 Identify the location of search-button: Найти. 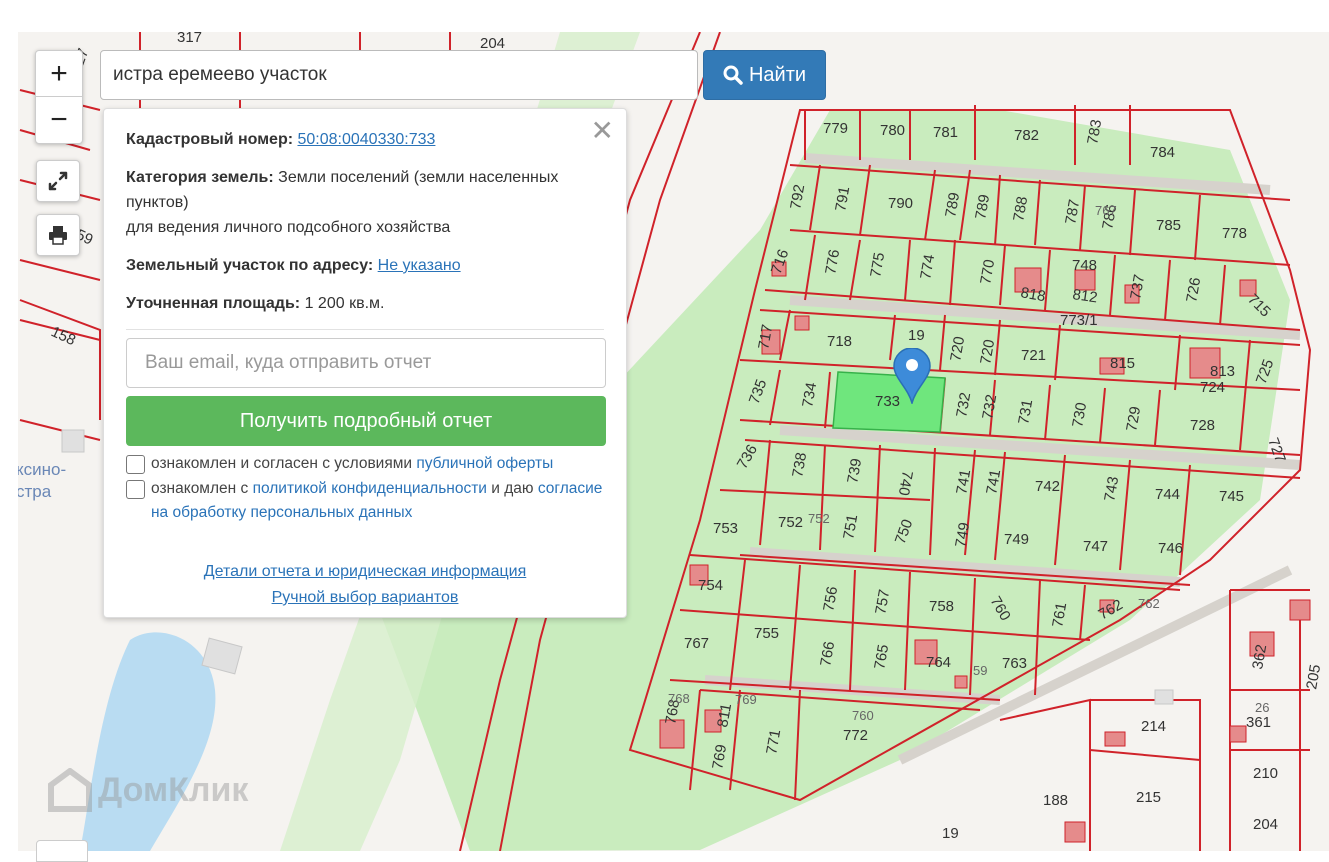
(764, 75).